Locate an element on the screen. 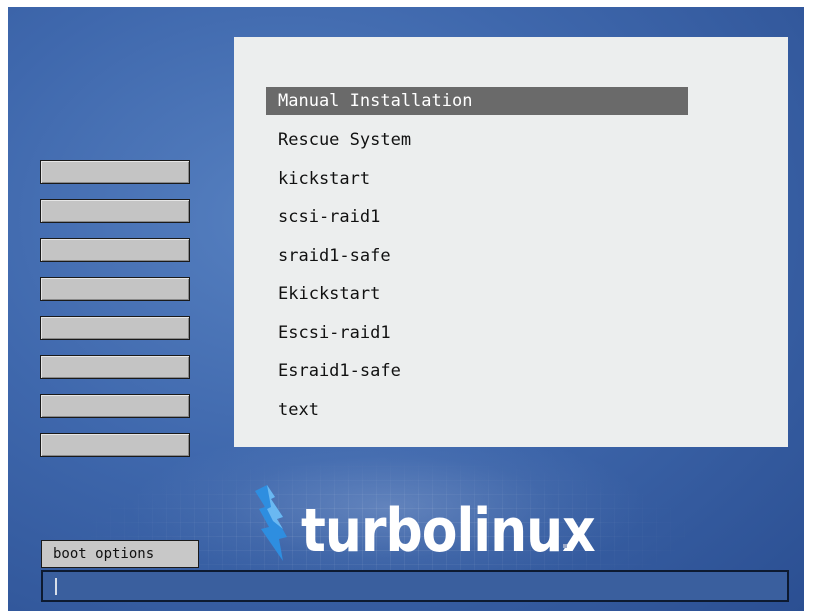 Image resolution: width=820 pixels, height=616 pixels. menu-item-scsi-raid1: scsi-raid1 is located at coordinates (477, 217).